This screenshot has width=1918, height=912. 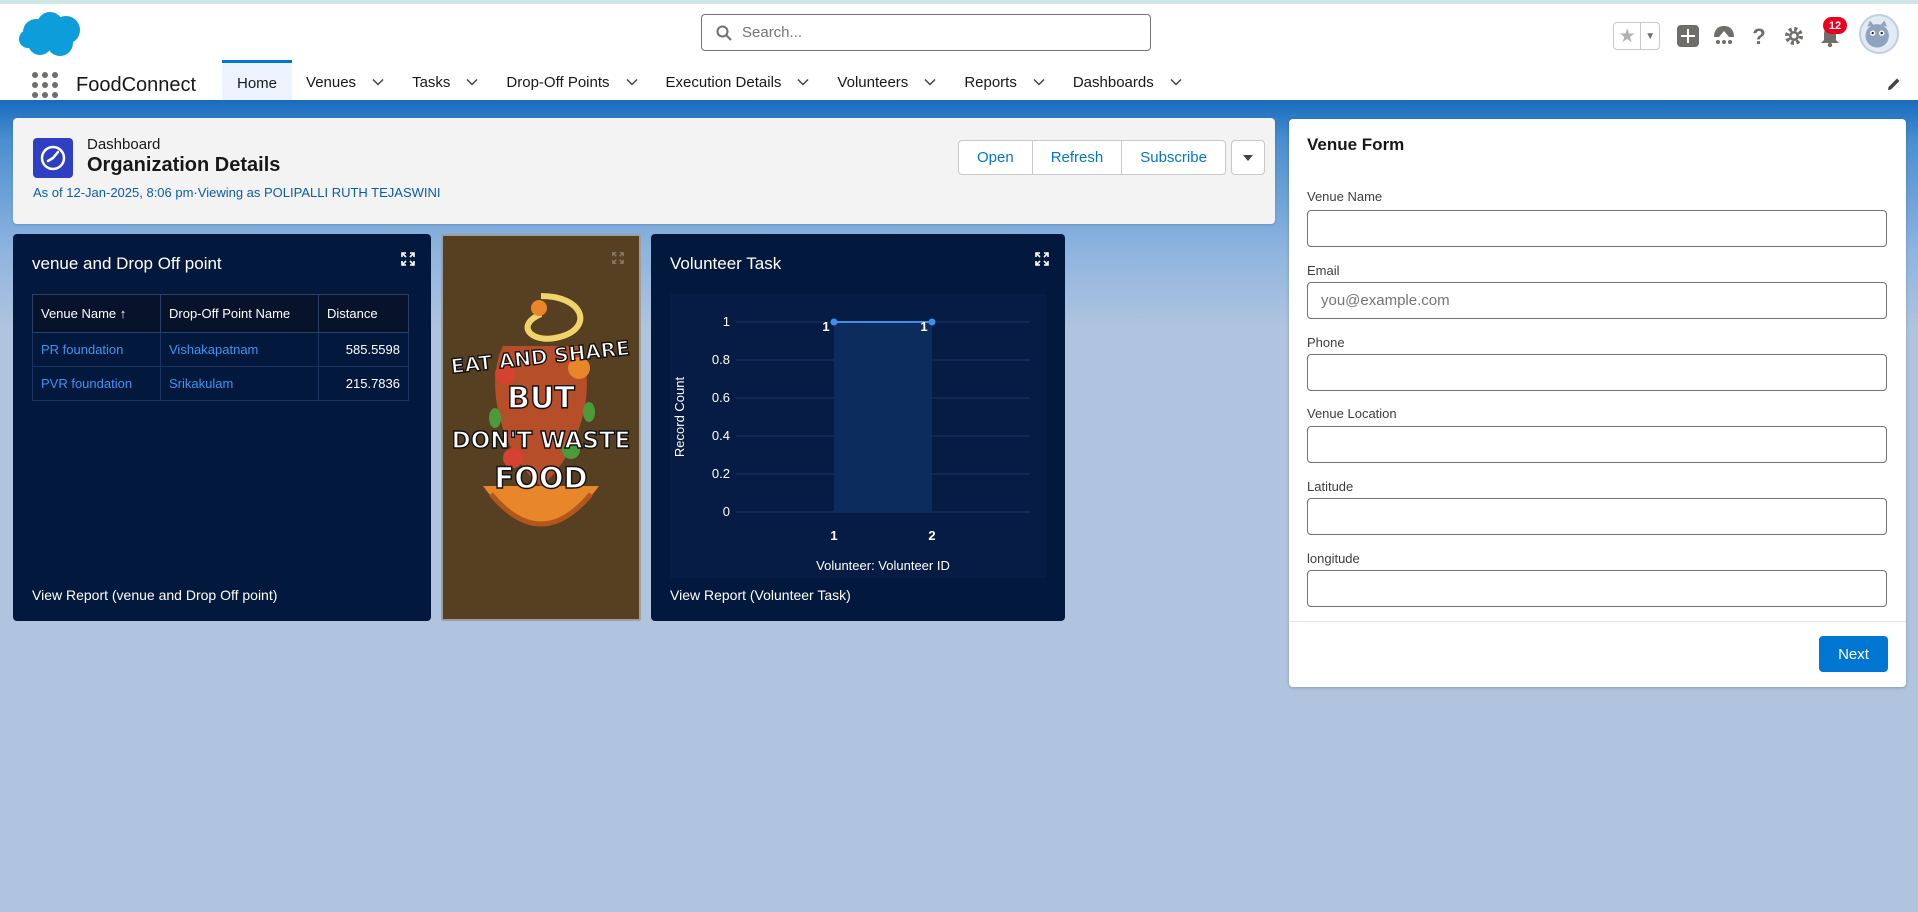 What do you see at coordinates (239, 383) in the screenshot?
I see `dropoff-link: Srikakulam` at bounding box center [239, 383].